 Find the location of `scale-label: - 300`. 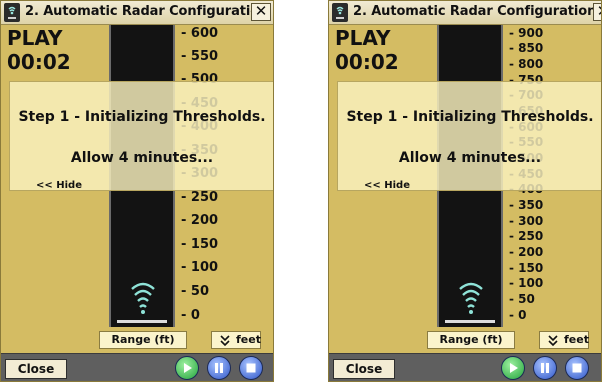

scale-label: - 300 is located at coordinates (526, 221).